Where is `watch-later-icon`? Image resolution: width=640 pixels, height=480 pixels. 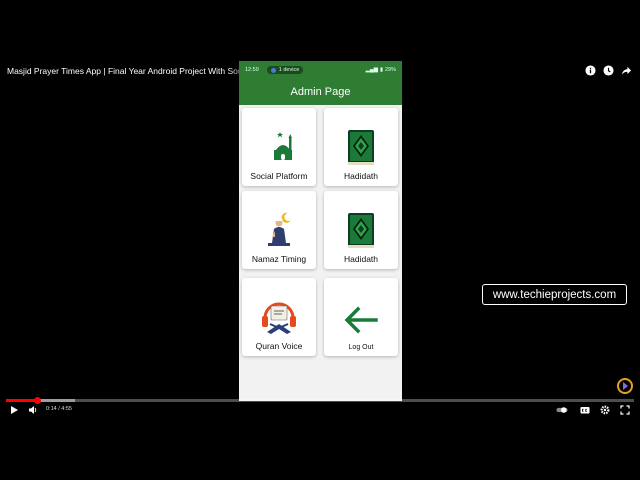
watch-later-icon is located at coordinates (608, 70).